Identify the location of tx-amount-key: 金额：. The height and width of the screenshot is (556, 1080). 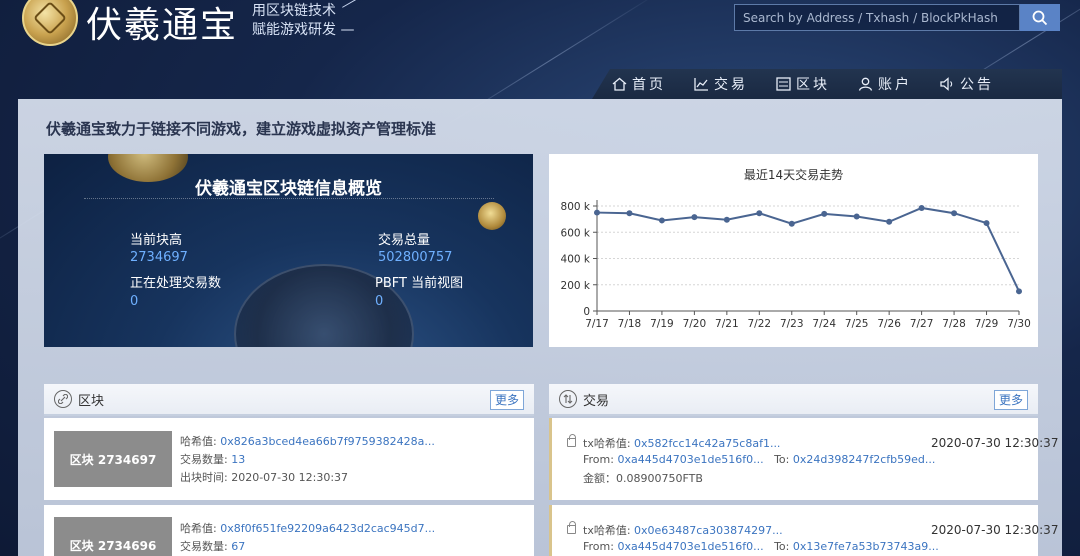
(599, 478).